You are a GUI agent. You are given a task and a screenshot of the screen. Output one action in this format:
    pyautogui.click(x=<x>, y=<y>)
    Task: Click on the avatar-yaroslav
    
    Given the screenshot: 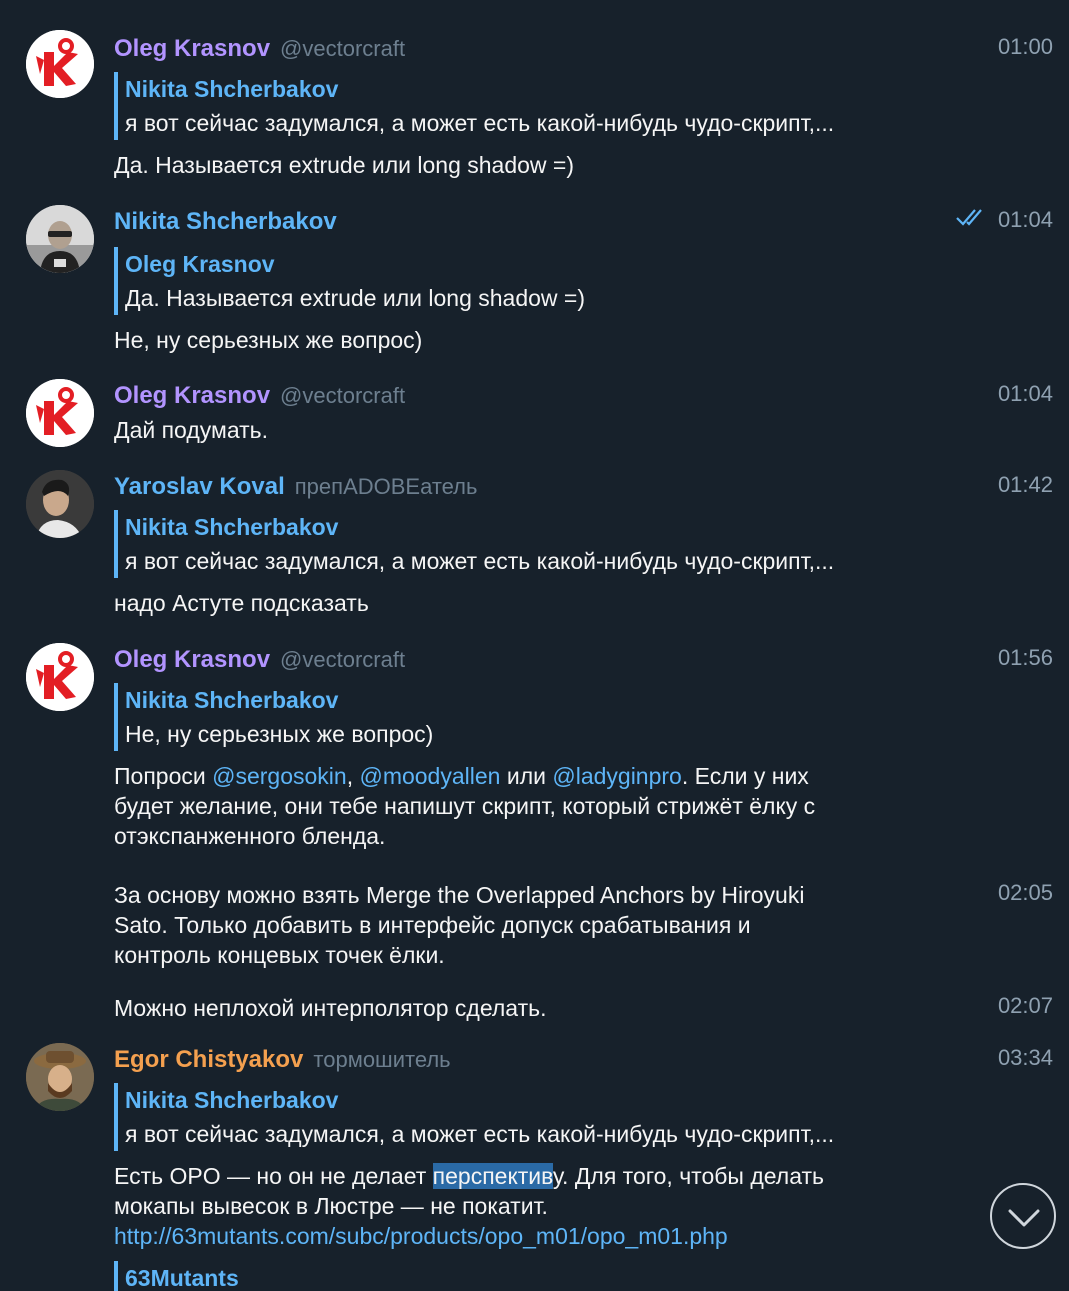 What is the action you would take?
    pyautogui.click(x=60, y=504)
    